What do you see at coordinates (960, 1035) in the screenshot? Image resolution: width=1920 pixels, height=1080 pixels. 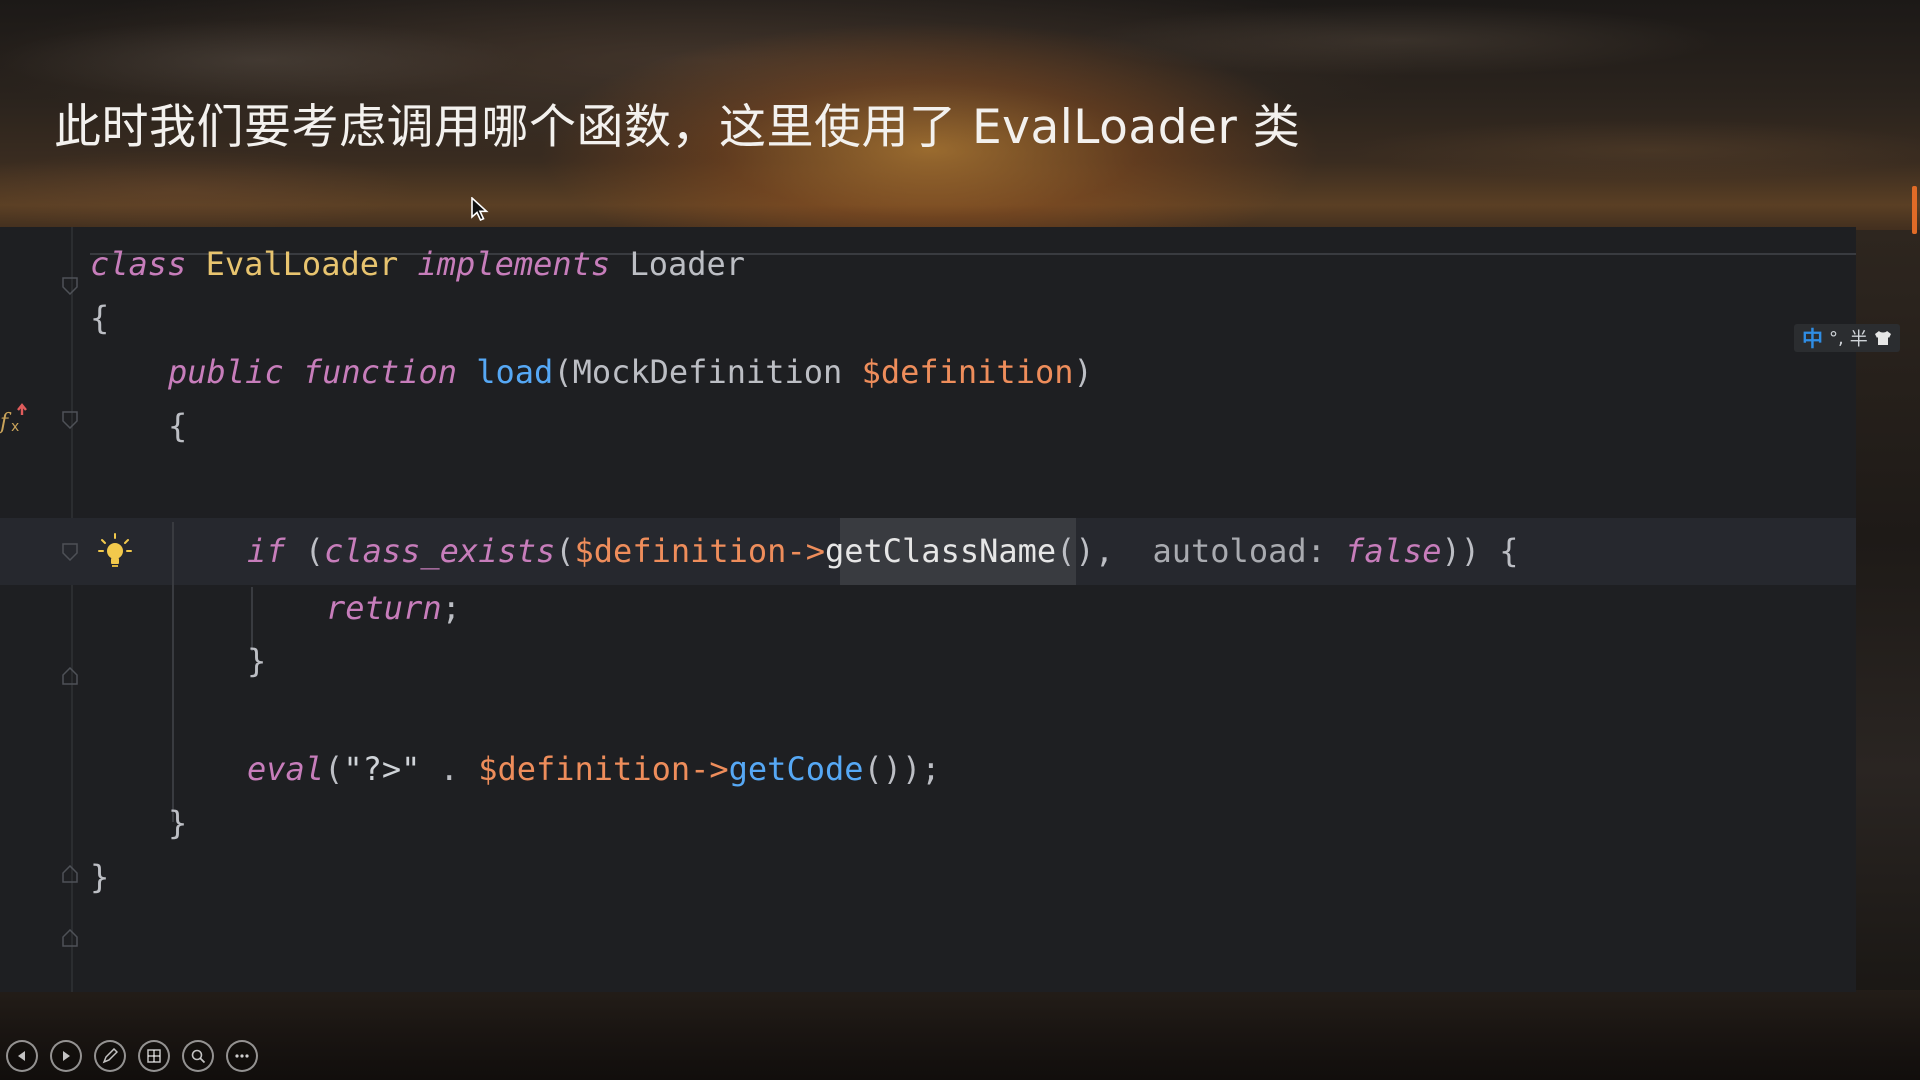 I see `city-background-bottom` at bounding box center [960, 1035].